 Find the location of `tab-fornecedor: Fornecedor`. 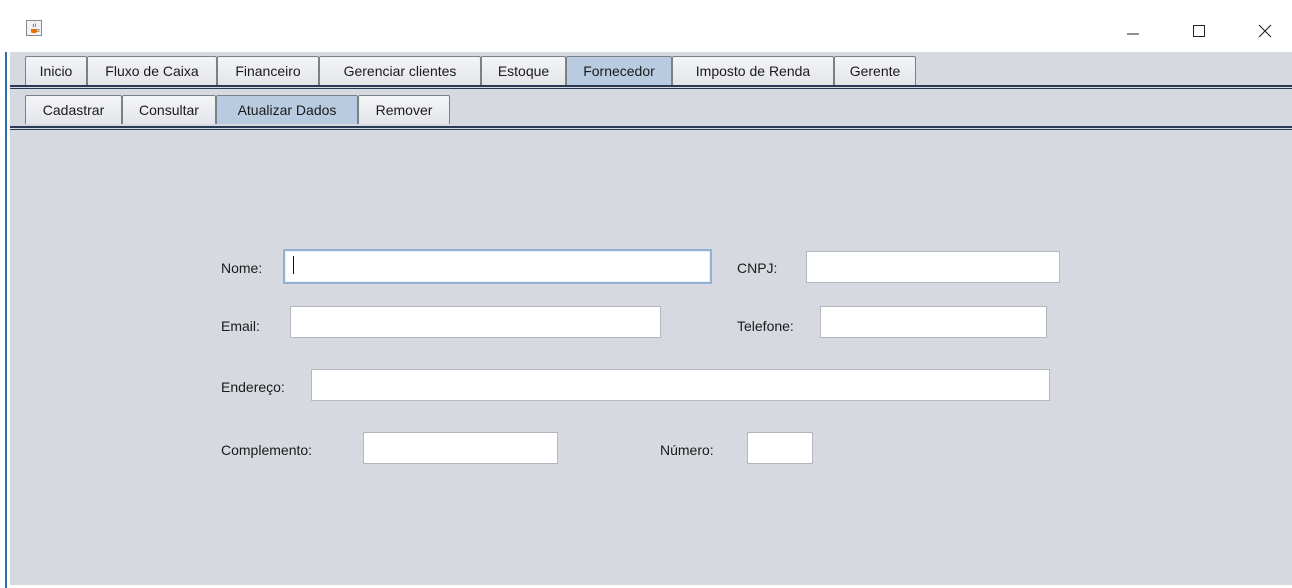

tab-fornecedor: Fornecedor is located at coordinates (619, 70).